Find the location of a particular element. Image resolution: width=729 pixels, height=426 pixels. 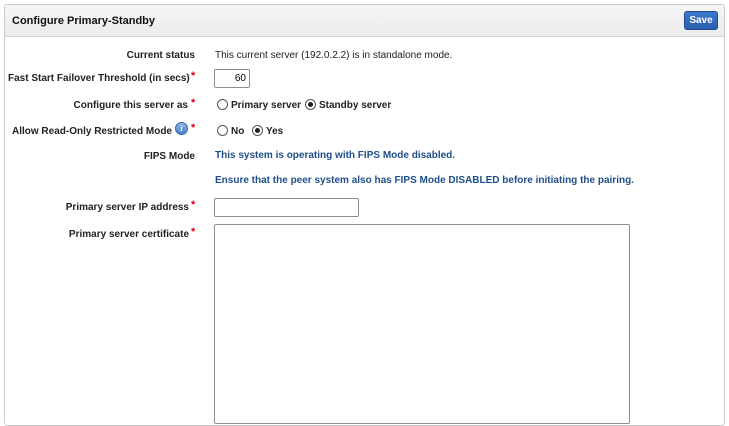

panel-title: Configure Primary-Standby is located at coordinates (84, 21).